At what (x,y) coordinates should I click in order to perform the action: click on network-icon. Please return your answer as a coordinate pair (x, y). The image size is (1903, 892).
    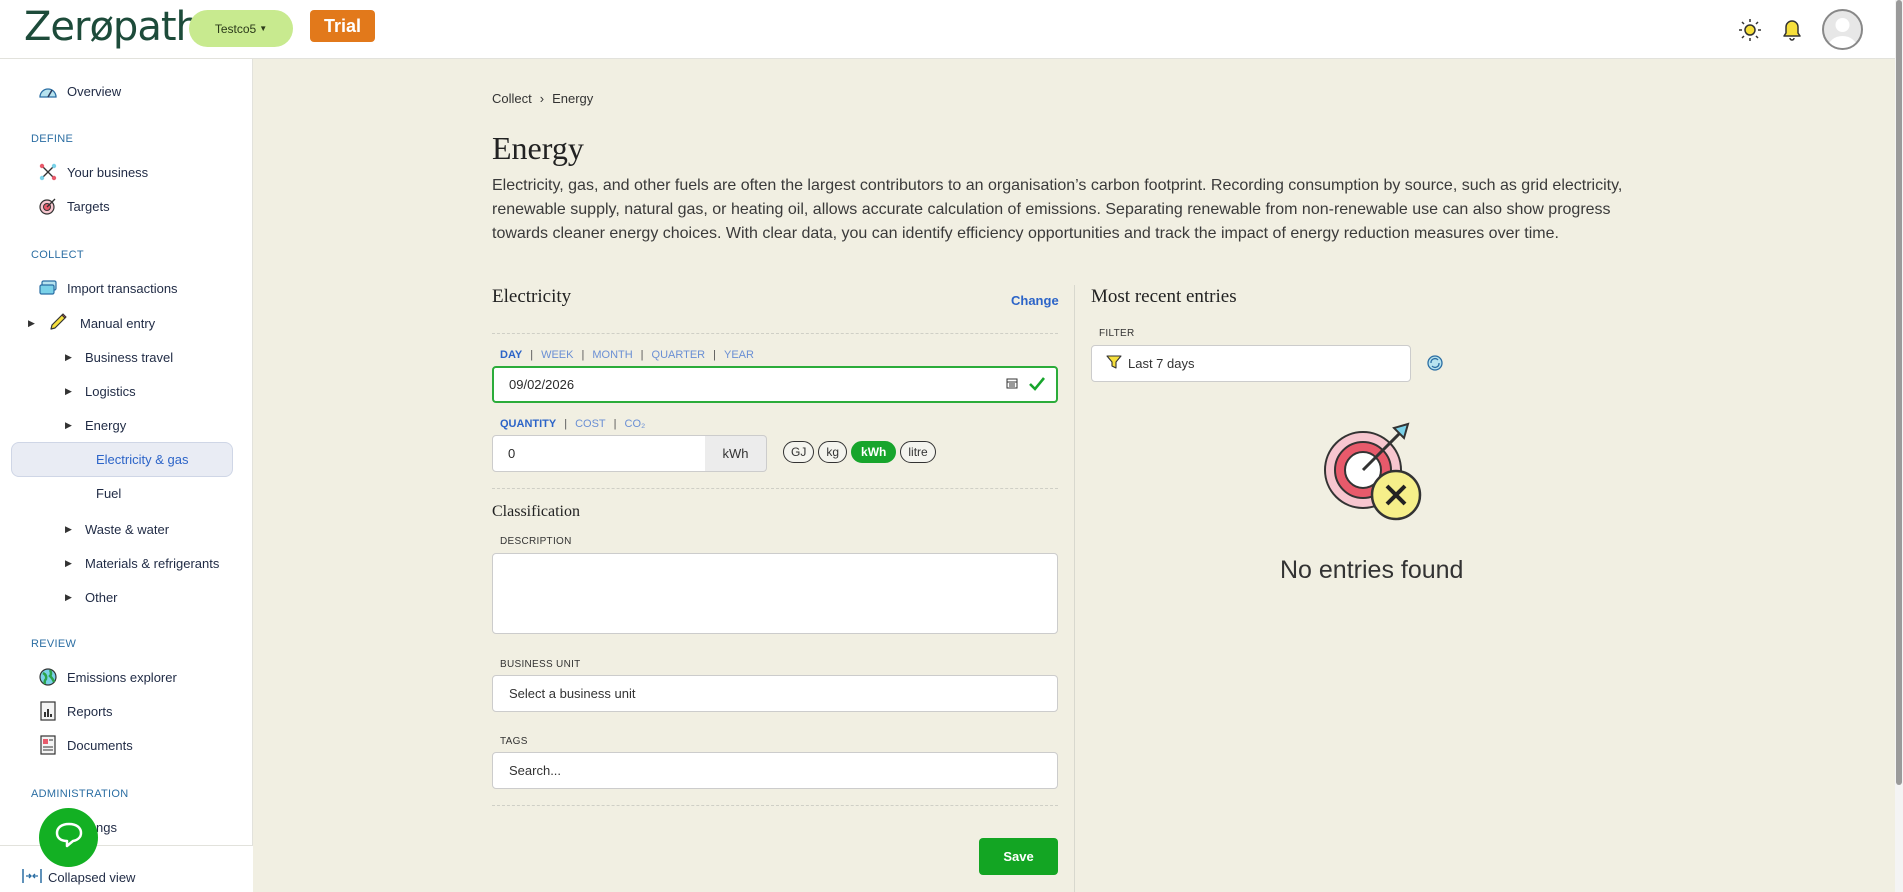
    Looking at the image, I should click on (48, 172).